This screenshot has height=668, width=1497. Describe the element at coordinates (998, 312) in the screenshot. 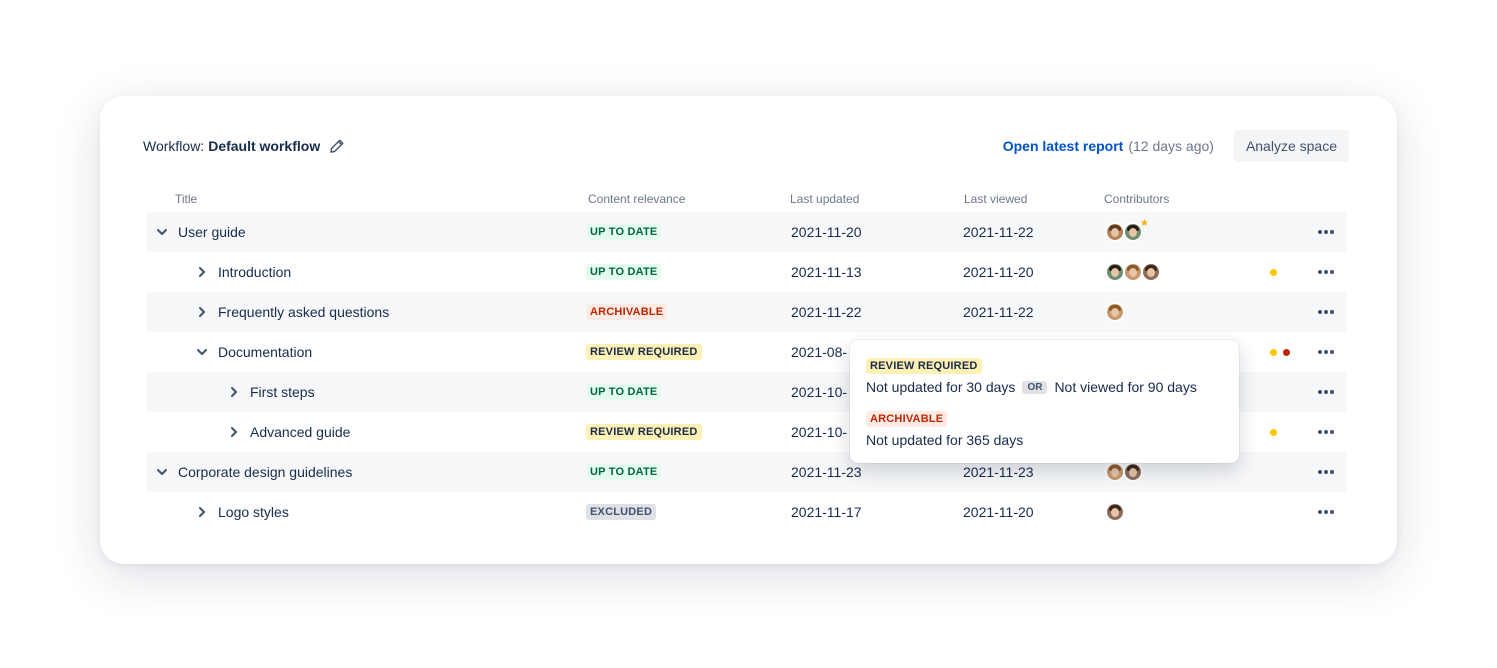

I see `last-viewed-cell: 2021-11-22` at that location.